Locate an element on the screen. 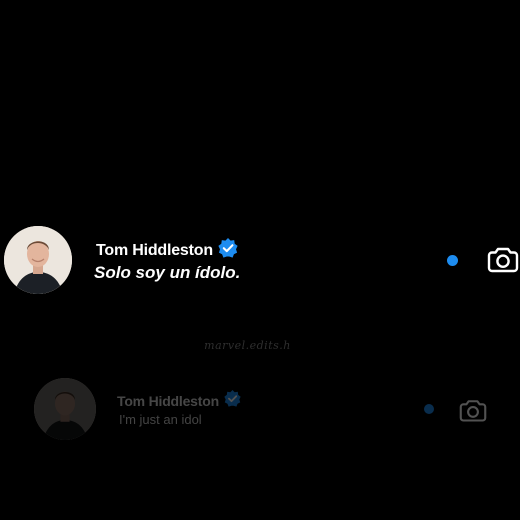  message-preview: I'm just an idol is located at coordinates (160, 419).